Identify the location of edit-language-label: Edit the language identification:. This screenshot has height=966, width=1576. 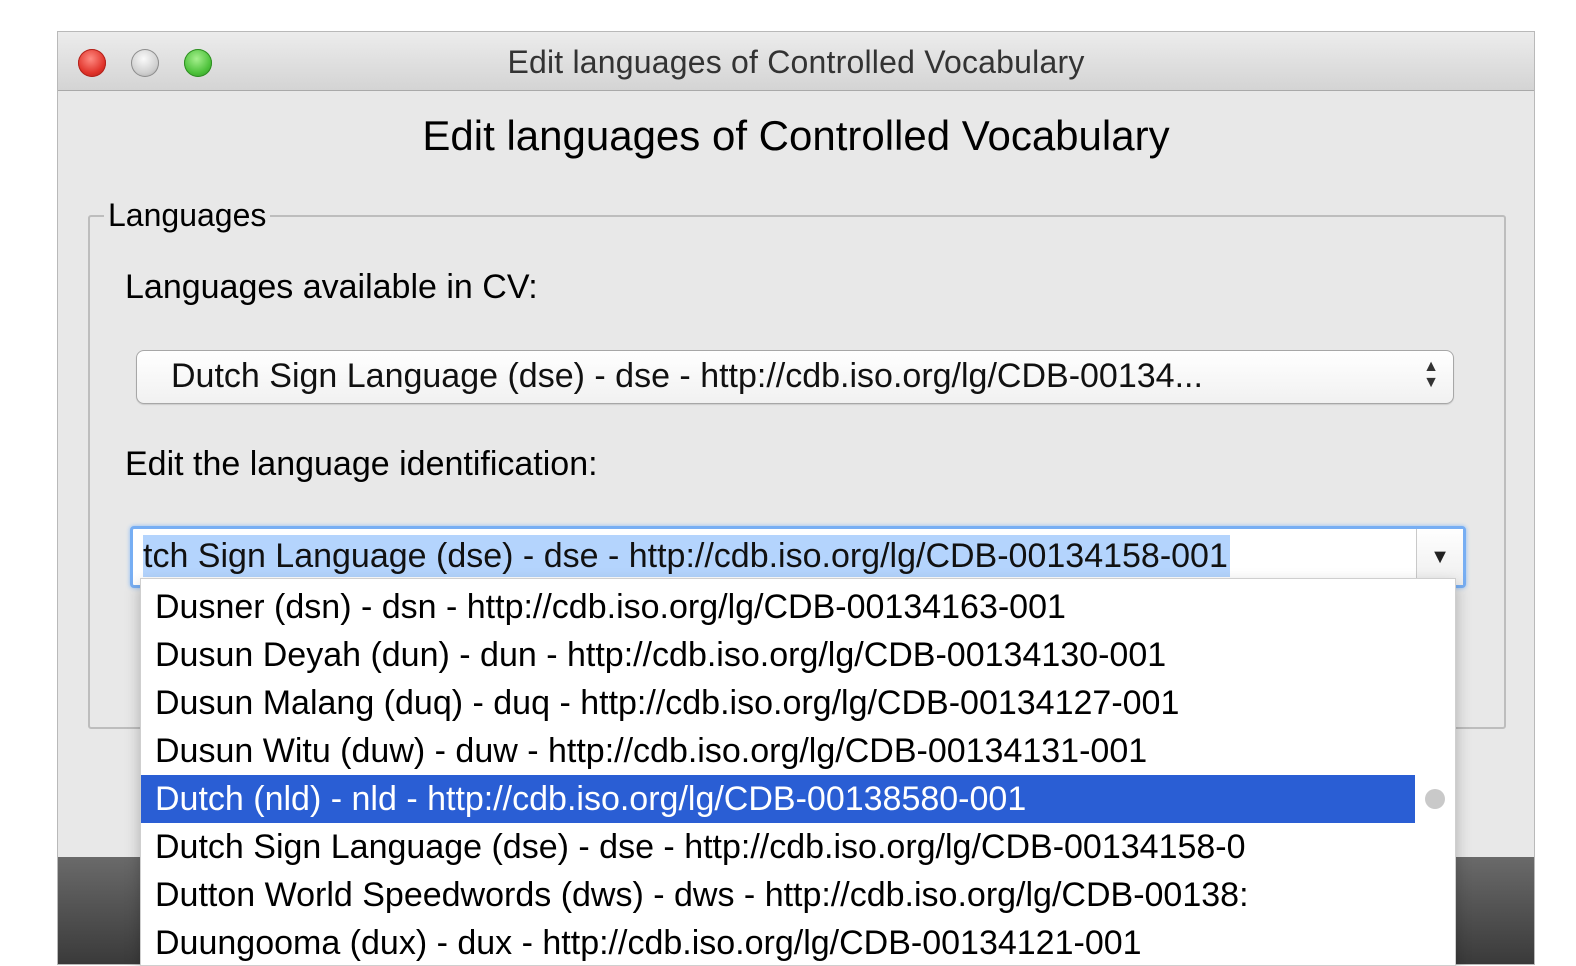
(361, 464).